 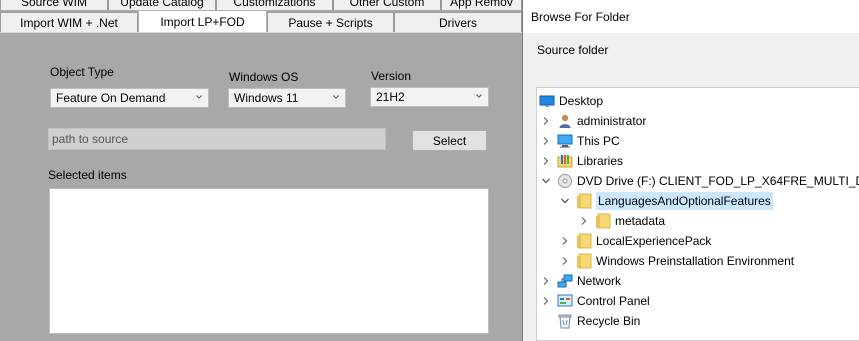 I want to click on libraries-icon, so click(x=565, y=161).